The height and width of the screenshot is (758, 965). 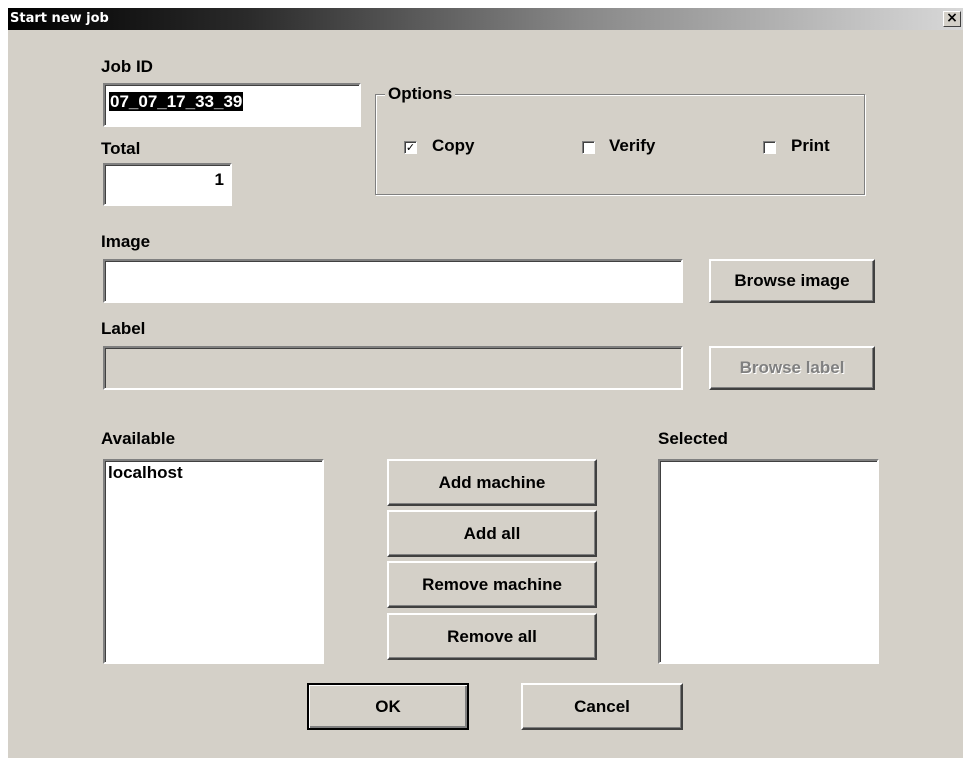 I want to click on verify-label: Verify, so click(x=632, y=146).